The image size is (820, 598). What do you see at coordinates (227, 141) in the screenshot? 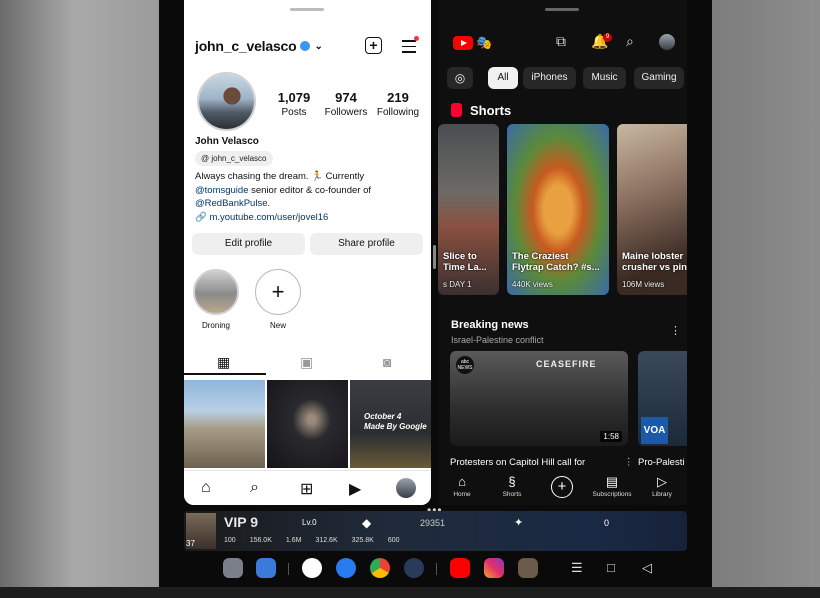
I see `display-name: John Velasco` at bounding box center [227, 141].